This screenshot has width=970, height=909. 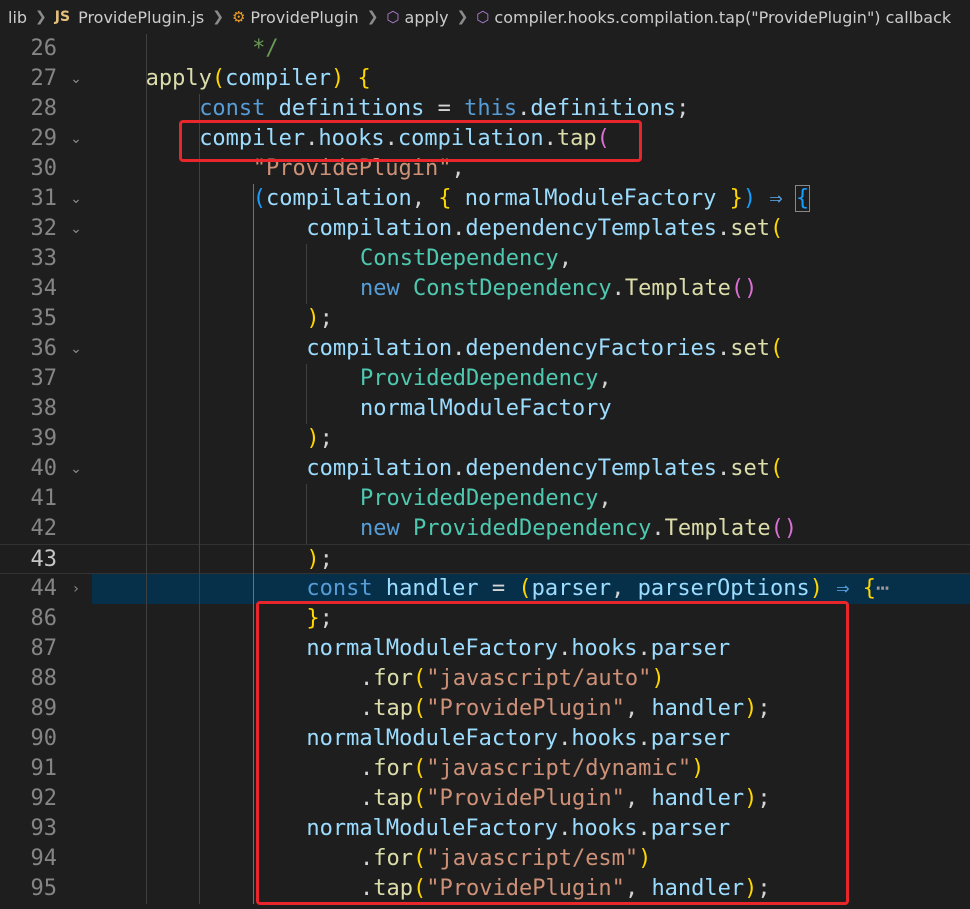 I want to click on code-token: ConstDependency, so click(x=459, y=258).